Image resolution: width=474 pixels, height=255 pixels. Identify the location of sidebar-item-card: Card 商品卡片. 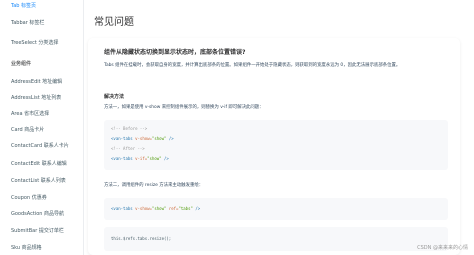
(27, 130).